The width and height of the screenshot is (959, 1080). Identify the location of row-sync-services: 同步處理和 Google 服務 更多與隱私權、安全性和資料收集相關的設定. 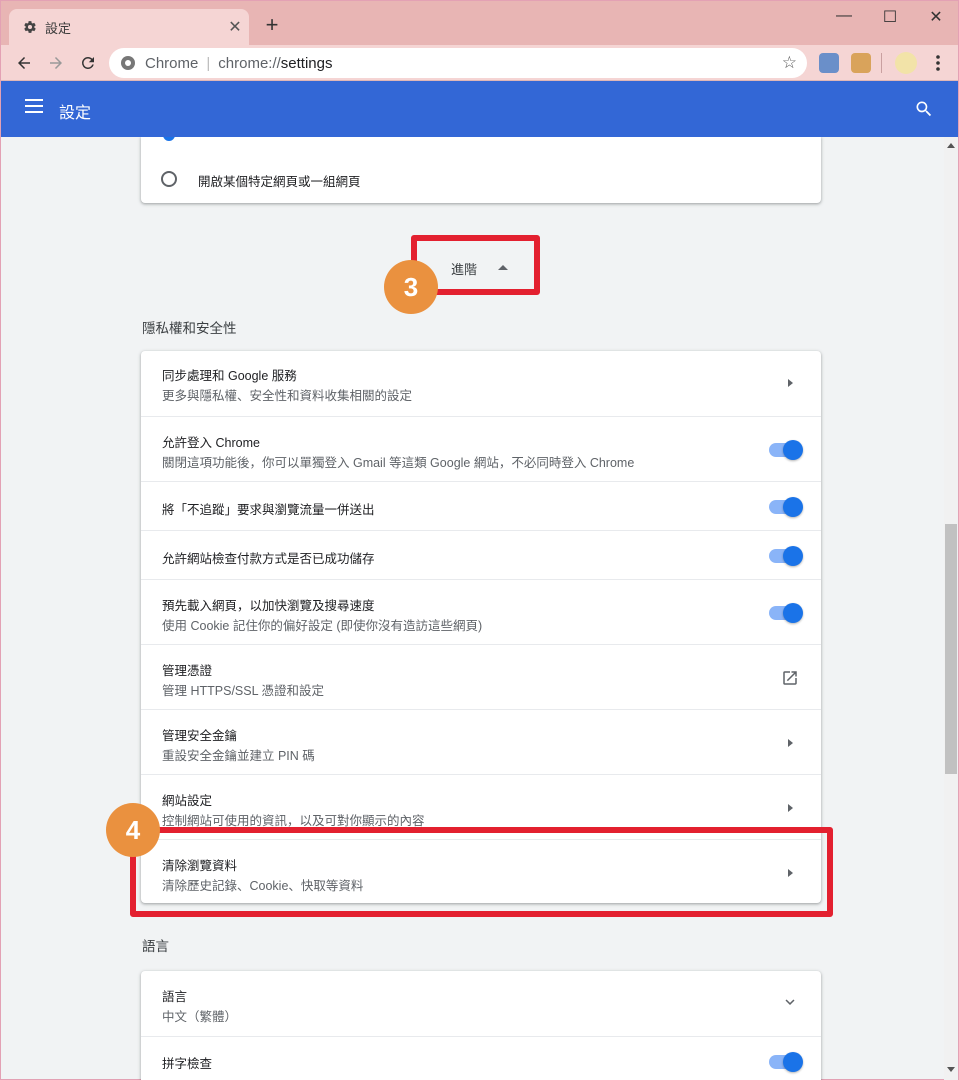
(481, 383).